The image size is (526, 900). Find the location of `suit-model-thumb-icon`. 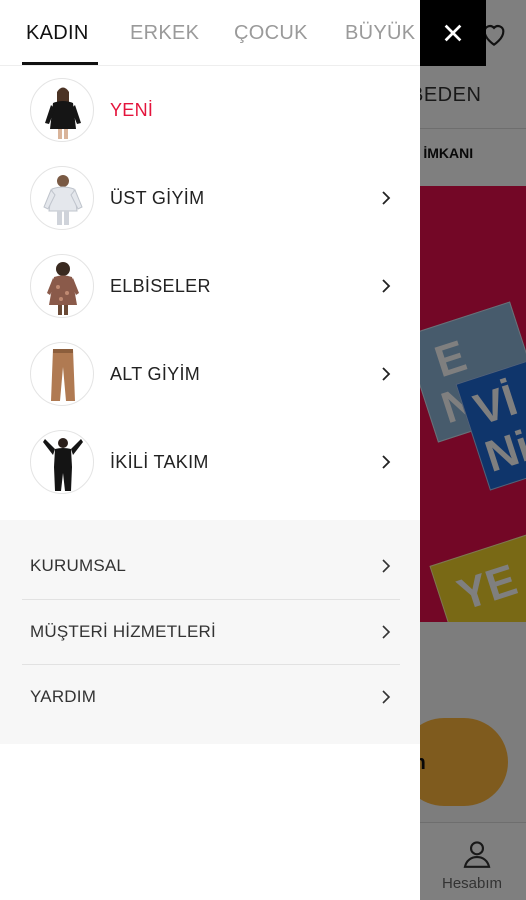

suit-model-thumb-icon is located at coordinates (62, 462).